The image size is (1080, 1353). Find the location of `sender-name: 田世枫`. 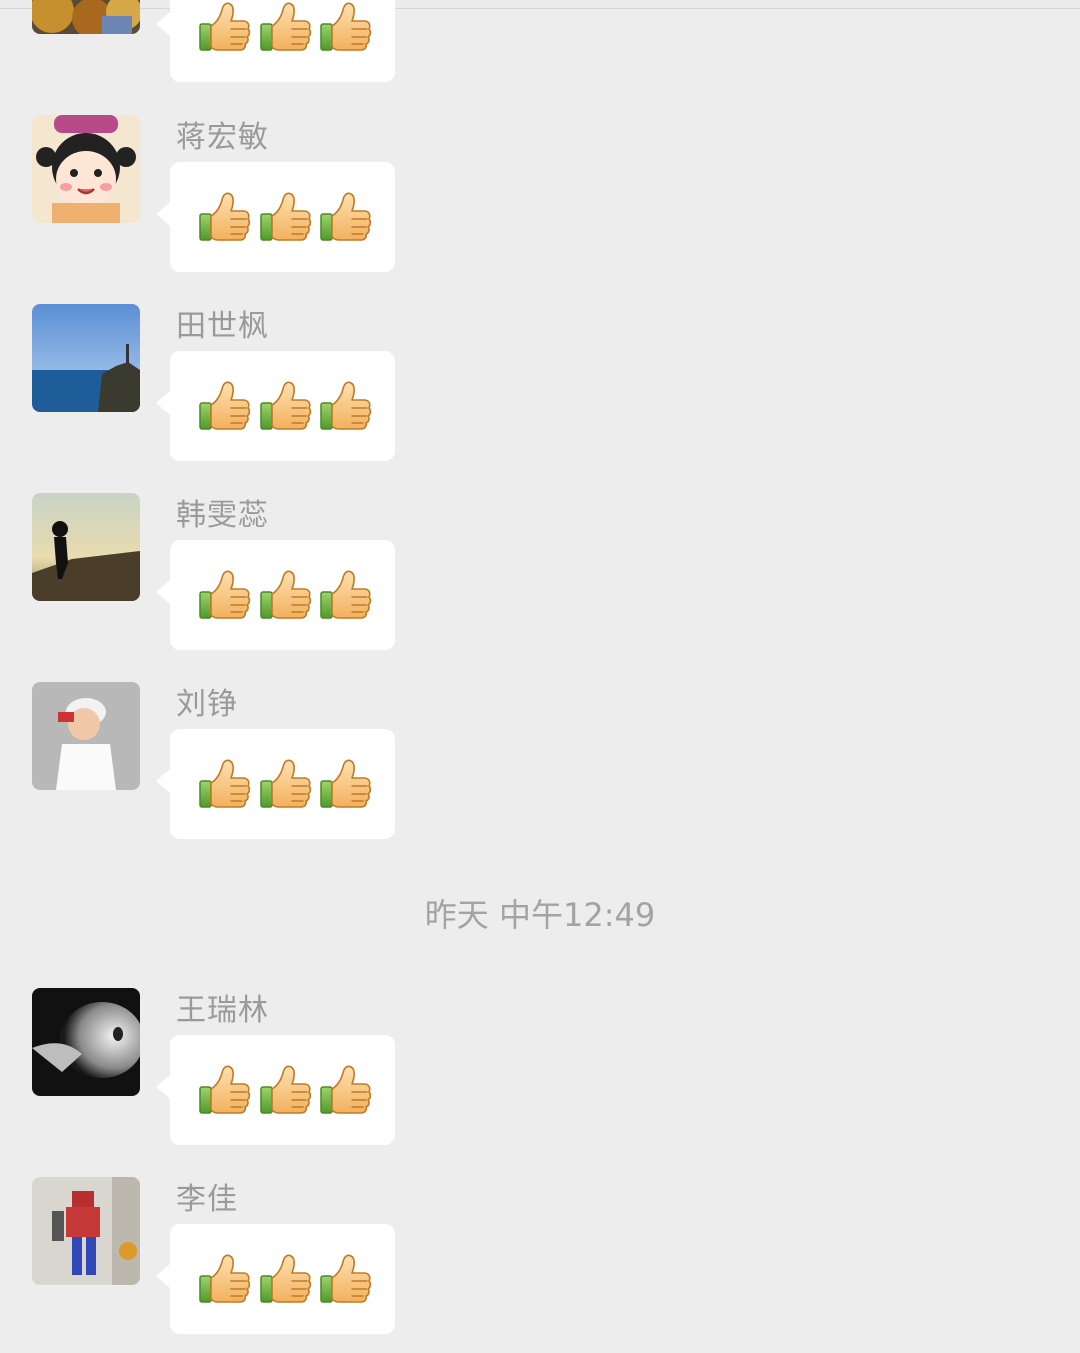

sender-name: 田世枫 is located at coordinates (222, 326).